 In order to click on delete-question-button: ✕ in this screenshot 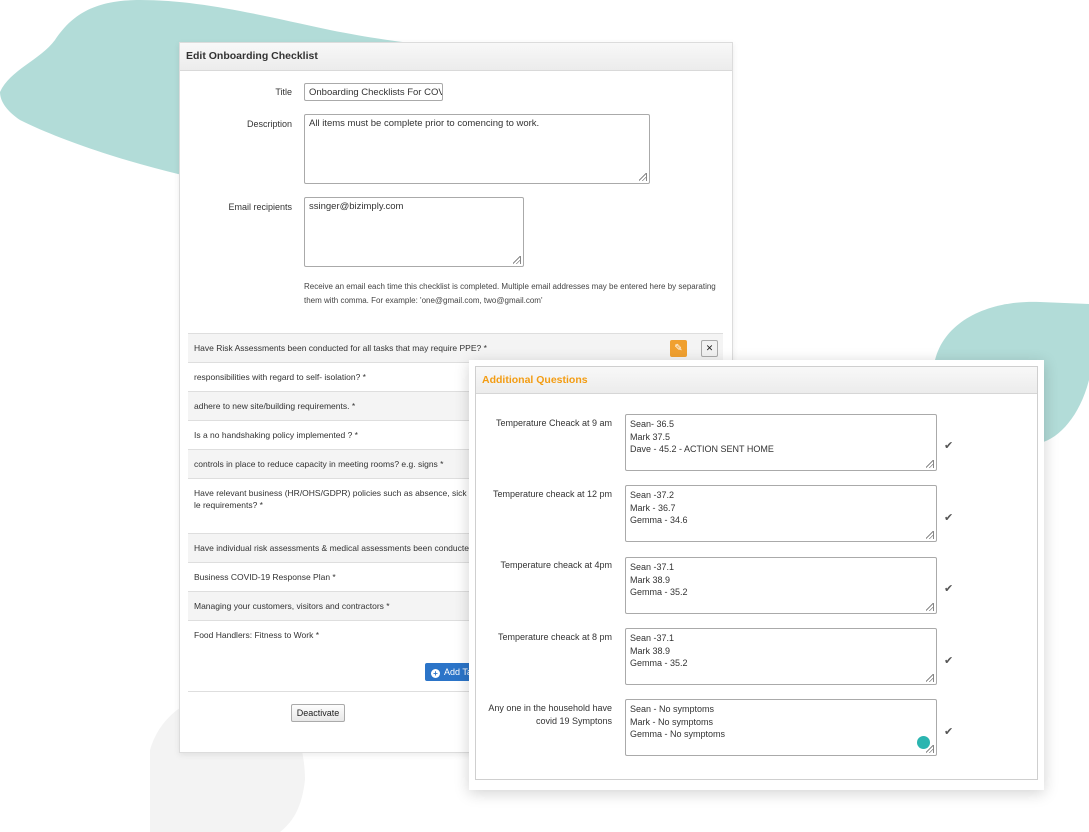, I will do `click(709, 348)`.